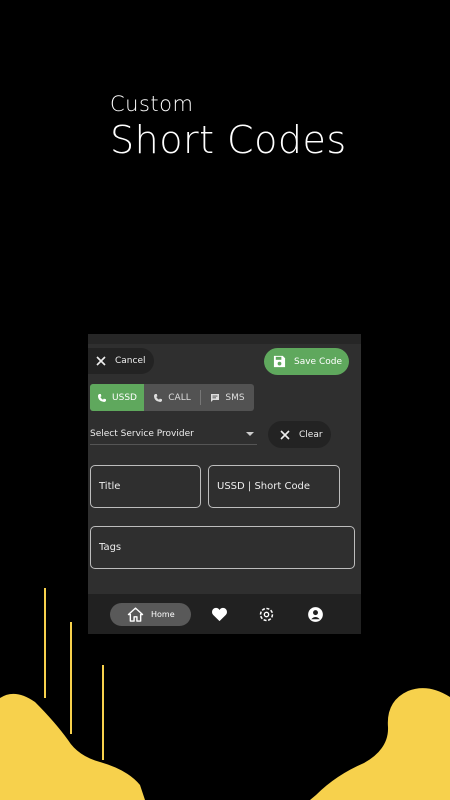 The width and height of the screenshot is (450, 800). What do you see at coordinates (228, 140) in the screenshot?
I see `headline-title: Short Codes` at bounding box center [228, 140].